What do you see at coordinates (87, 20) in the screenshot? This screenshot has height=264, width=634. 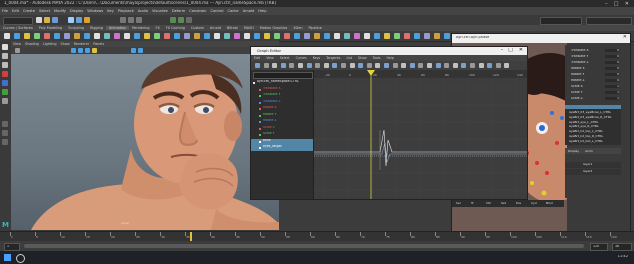 I see `select-component-icon` at bounding box center [87, 20].